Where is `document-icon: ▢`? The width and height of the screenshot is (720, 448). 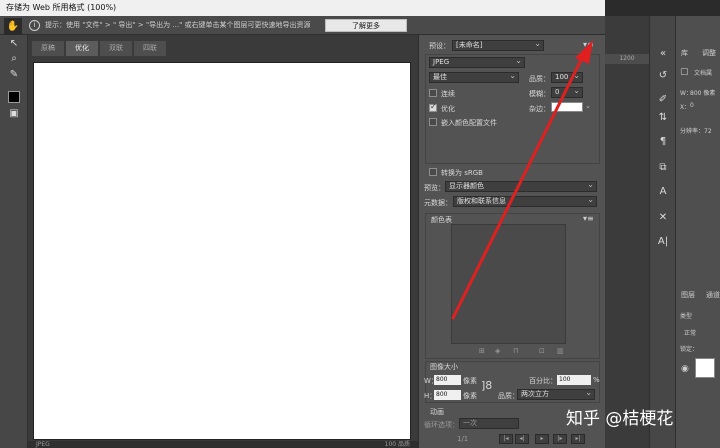
document-icon: ▢ is located at coordinates (684, 72).